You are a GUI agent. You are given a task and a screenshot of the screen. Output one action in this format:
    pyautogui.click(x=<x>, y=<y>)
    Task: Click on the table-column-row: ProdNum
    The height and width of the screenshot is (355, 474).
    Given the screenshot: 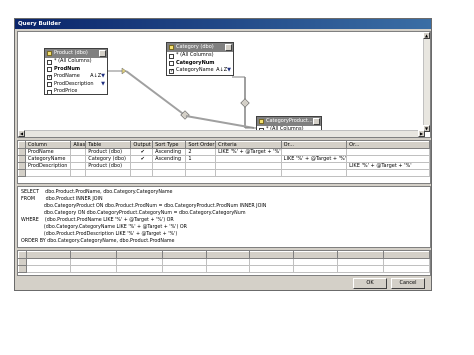 What is the action you would take?
    pyautogui.click(x=76, y=70)
    